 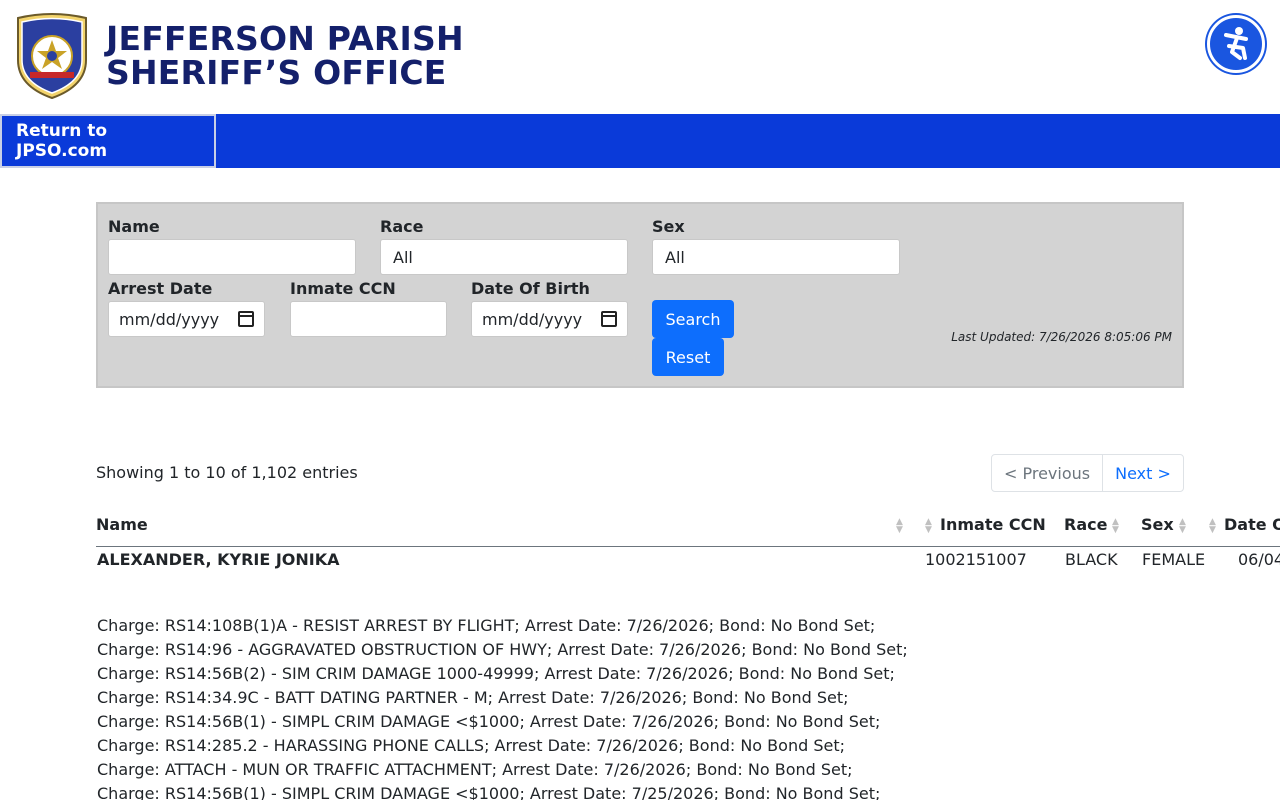 I want to click on brand-line-2: SHERIFF’S OFFICE, so click(x=276, y=72).